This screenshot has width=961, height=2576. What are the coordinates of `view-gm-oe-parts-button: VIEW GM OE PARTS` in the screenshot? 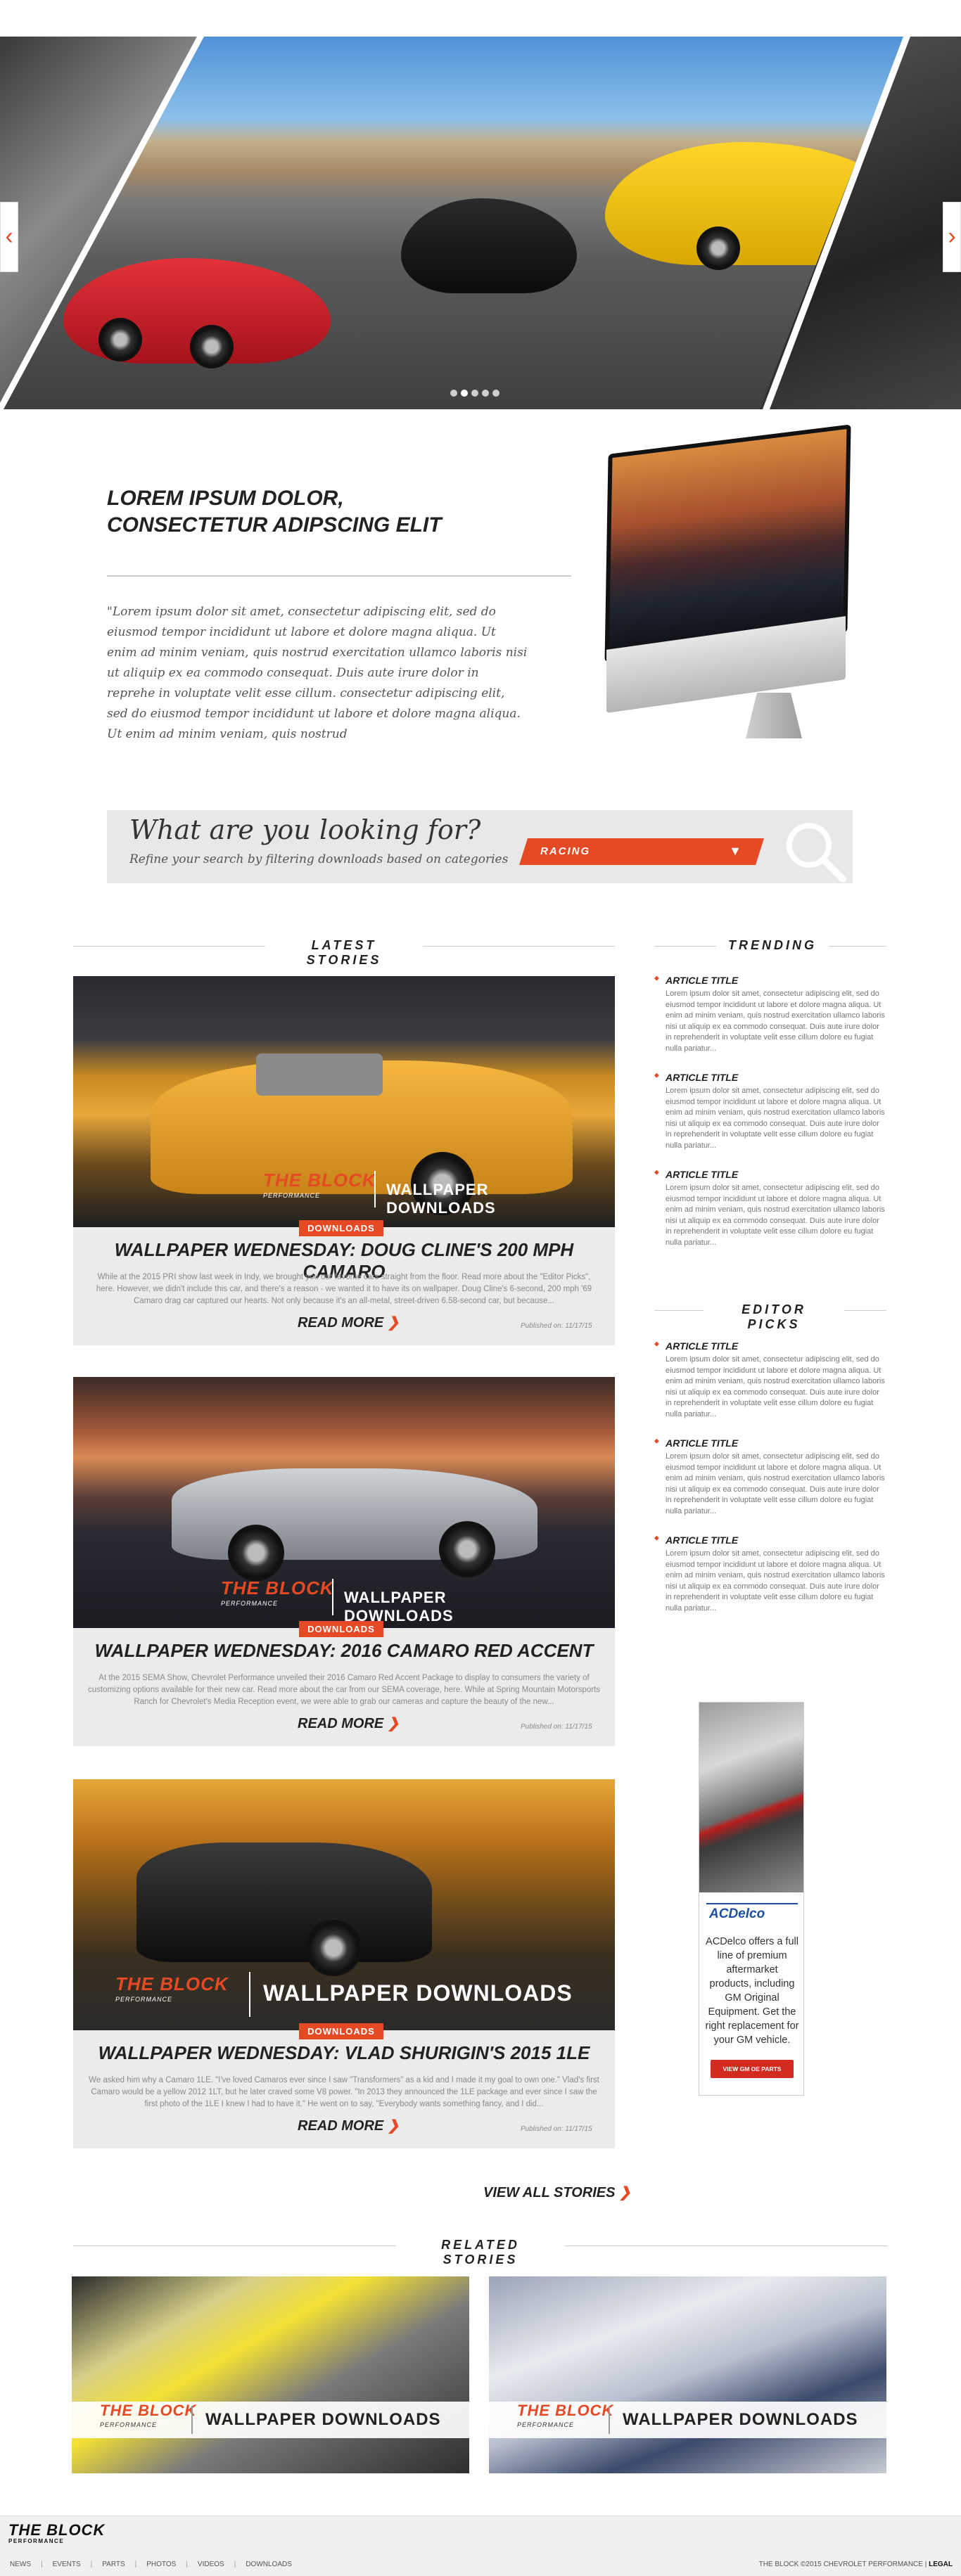 It's located at (752, 2069).